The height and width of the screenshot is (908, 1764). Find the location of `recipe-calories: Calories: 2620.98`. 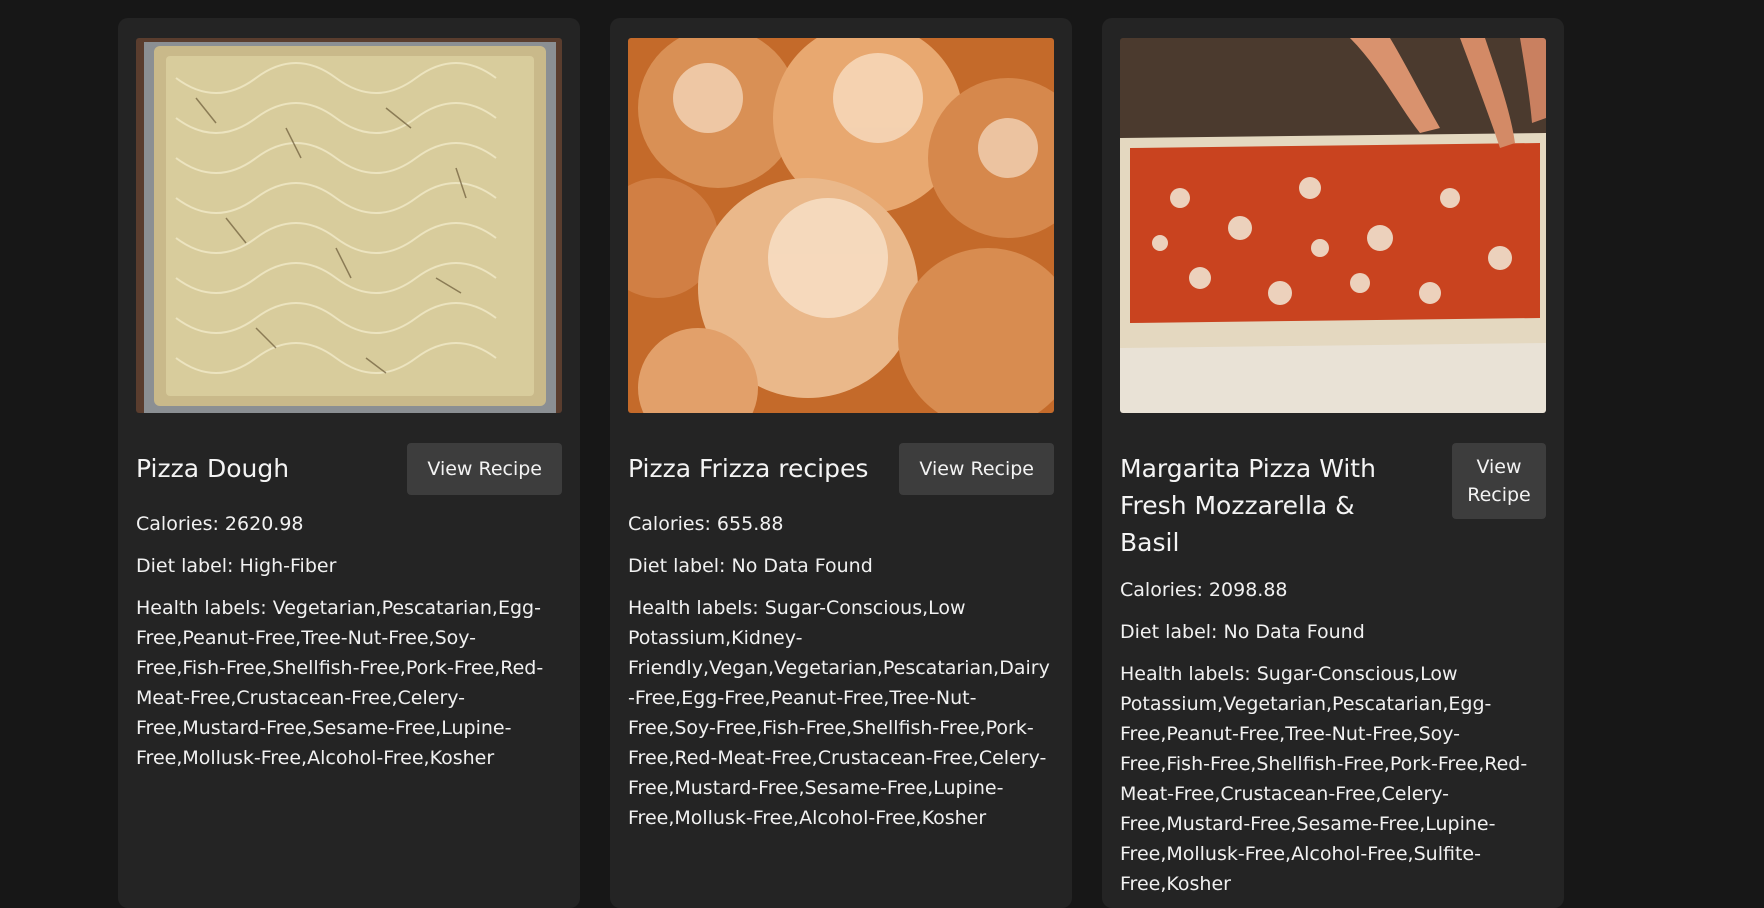

recipe-calories: Calories: 2620.98 is located at coordinates (220, 524).